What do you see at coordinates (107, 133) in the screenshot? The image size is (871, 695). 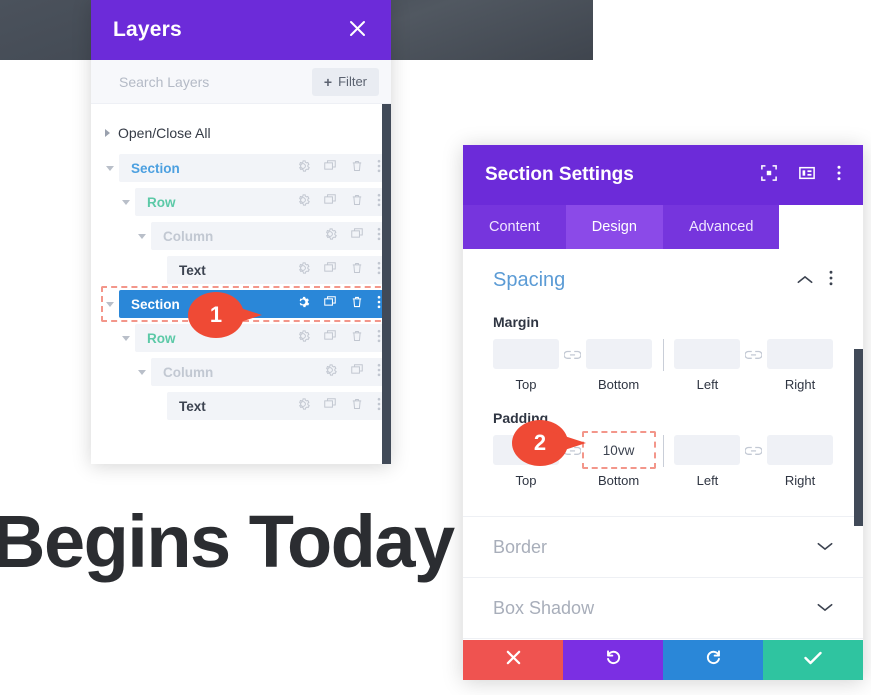 I see `chevron-right-icon` at bounding box center [107, 133].